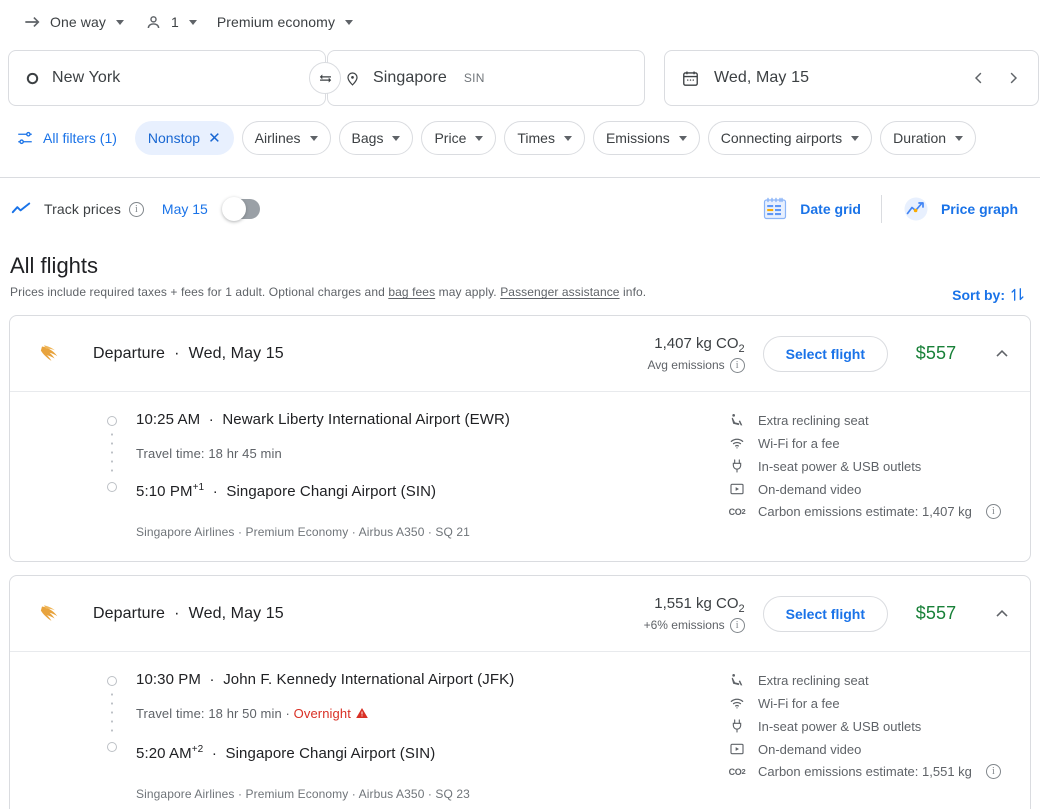 This screenshot has width=1040, height=809. Describe the element at coordinates (376, 138) in the screenshot. I see `filter-chip-bags: Bags` at that location.